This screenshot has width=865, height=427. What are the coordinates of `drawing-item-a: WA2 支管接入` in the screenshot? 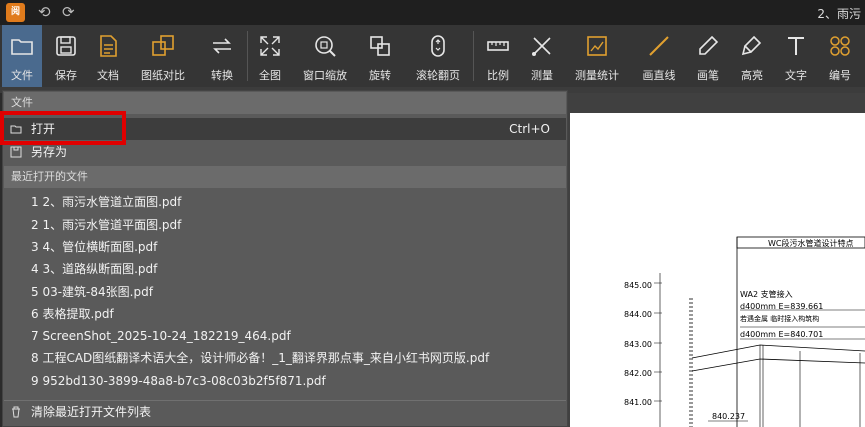 It's located at (766, 294).